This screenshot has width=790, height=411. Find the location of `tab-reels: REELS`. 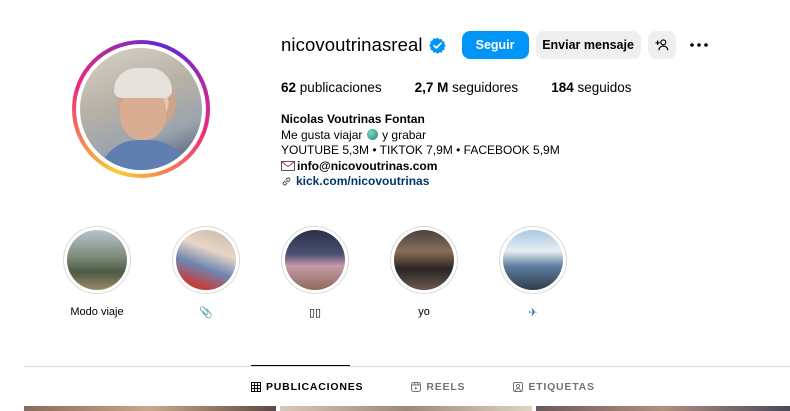

tab-reels: REELS is located at coordinates (438, 387).